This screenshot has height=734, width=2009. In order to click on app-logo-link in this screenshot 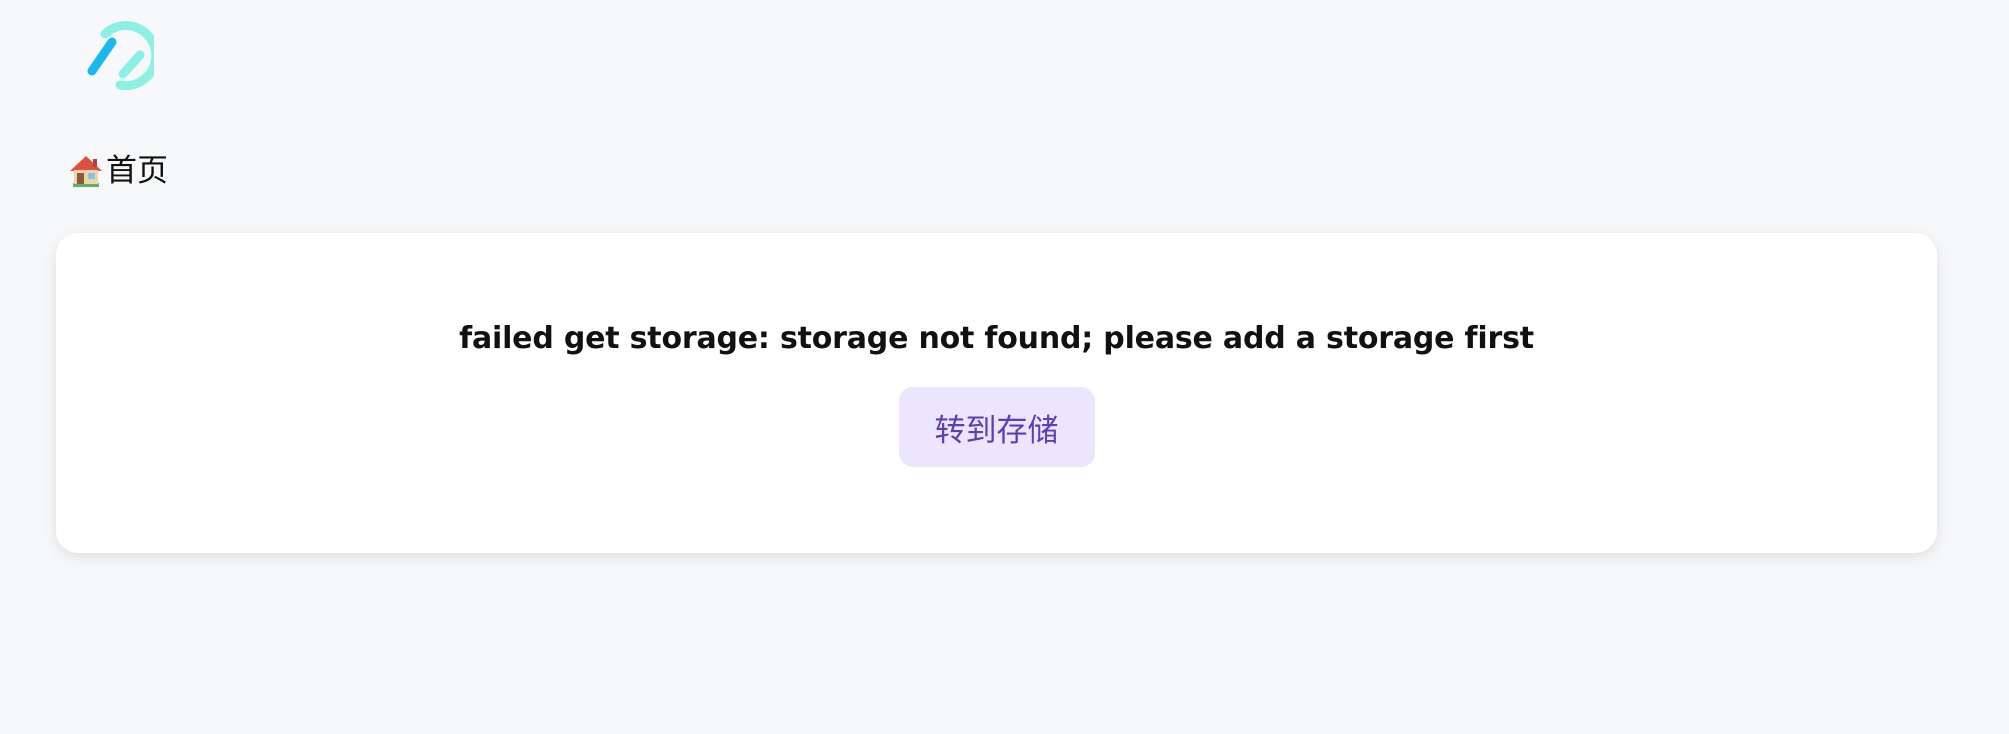, I will do `click(120, 54)`.